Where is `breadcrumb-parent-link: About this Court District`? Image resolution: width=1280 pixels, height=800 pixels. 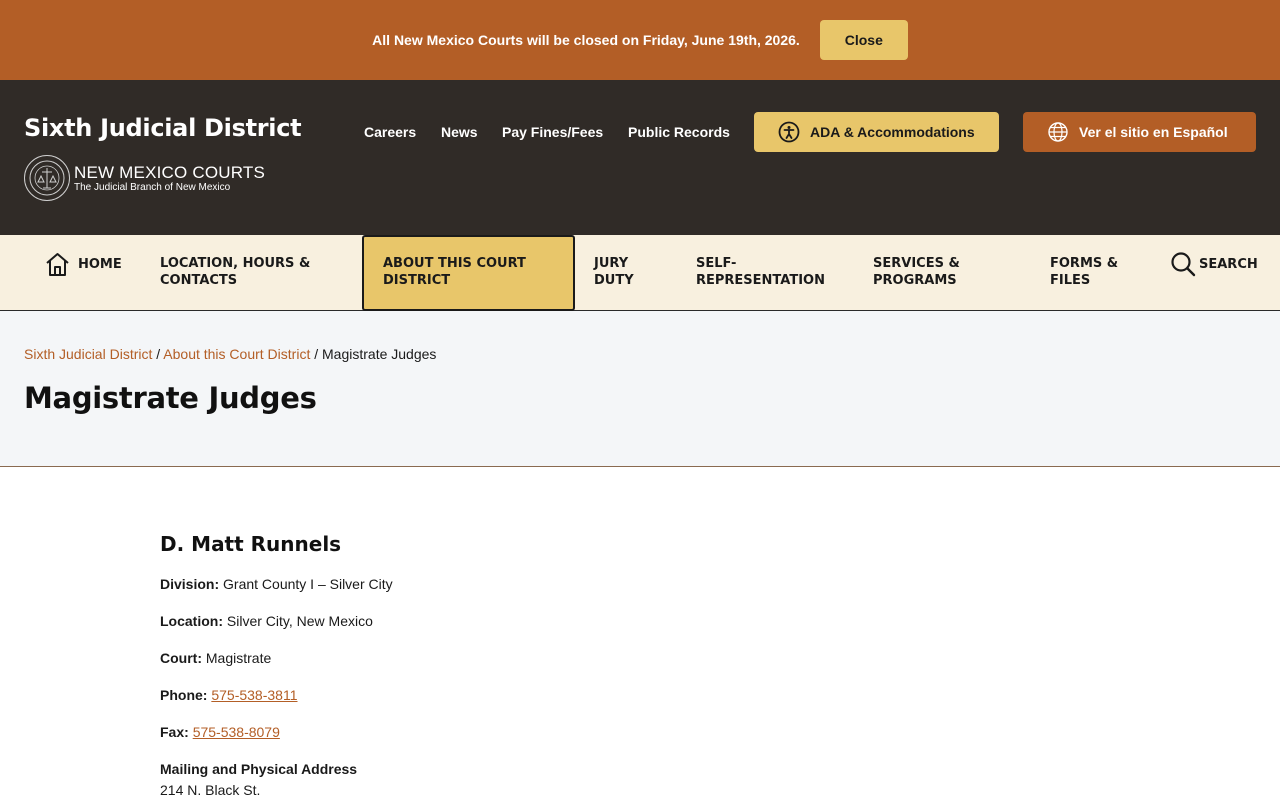 breadcrumb-parent-link: About this Court District is located at coordinates (236, 354).